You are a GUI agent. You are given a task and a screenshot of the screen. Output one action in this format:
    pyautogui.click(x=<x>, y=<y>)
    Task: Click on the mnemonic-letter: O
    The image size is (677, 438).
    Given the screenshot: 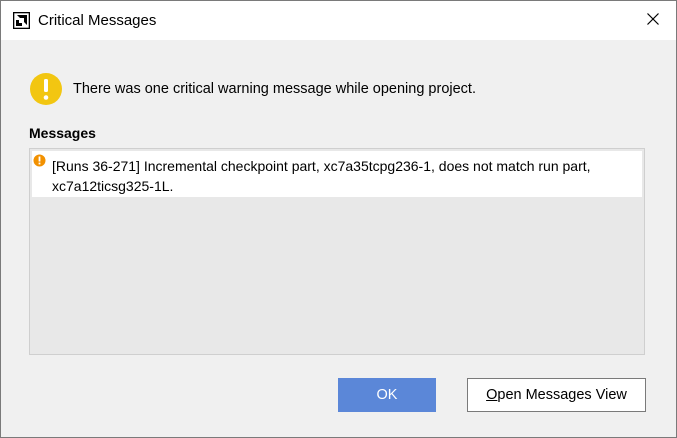 What is the action you would take?
    pyautogui.click(x=492, y=395)
    